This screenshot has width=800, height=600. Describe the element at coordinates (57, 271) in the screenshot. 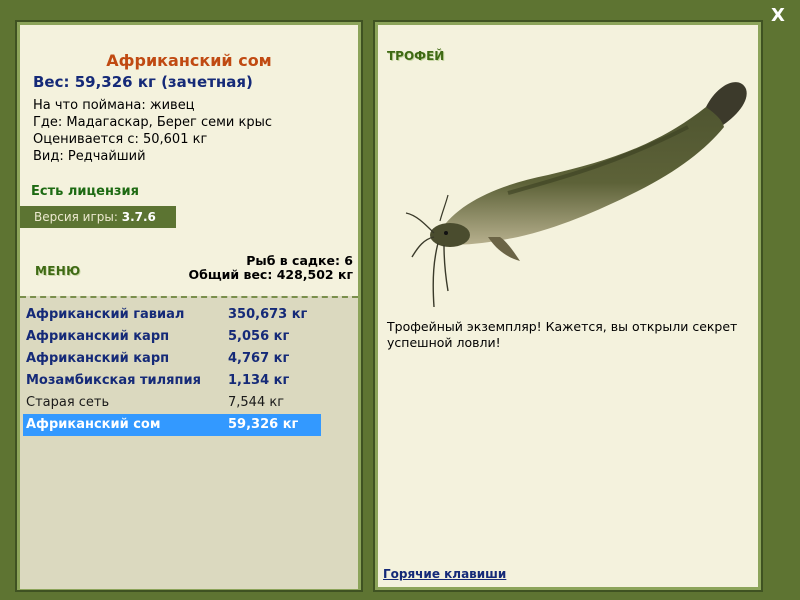

I see `menu-button: МЕНЮ` at that location.